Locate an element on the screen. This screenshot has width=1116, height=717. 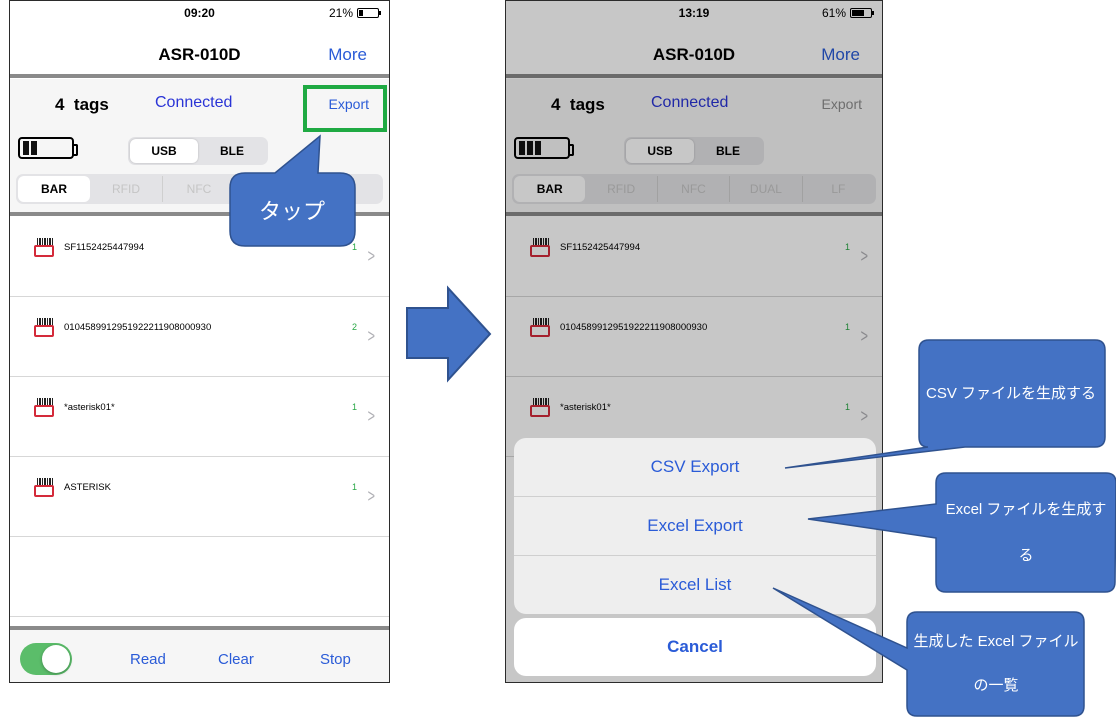
status-bar: 09:20 21% is located at coordinates (199, 12).